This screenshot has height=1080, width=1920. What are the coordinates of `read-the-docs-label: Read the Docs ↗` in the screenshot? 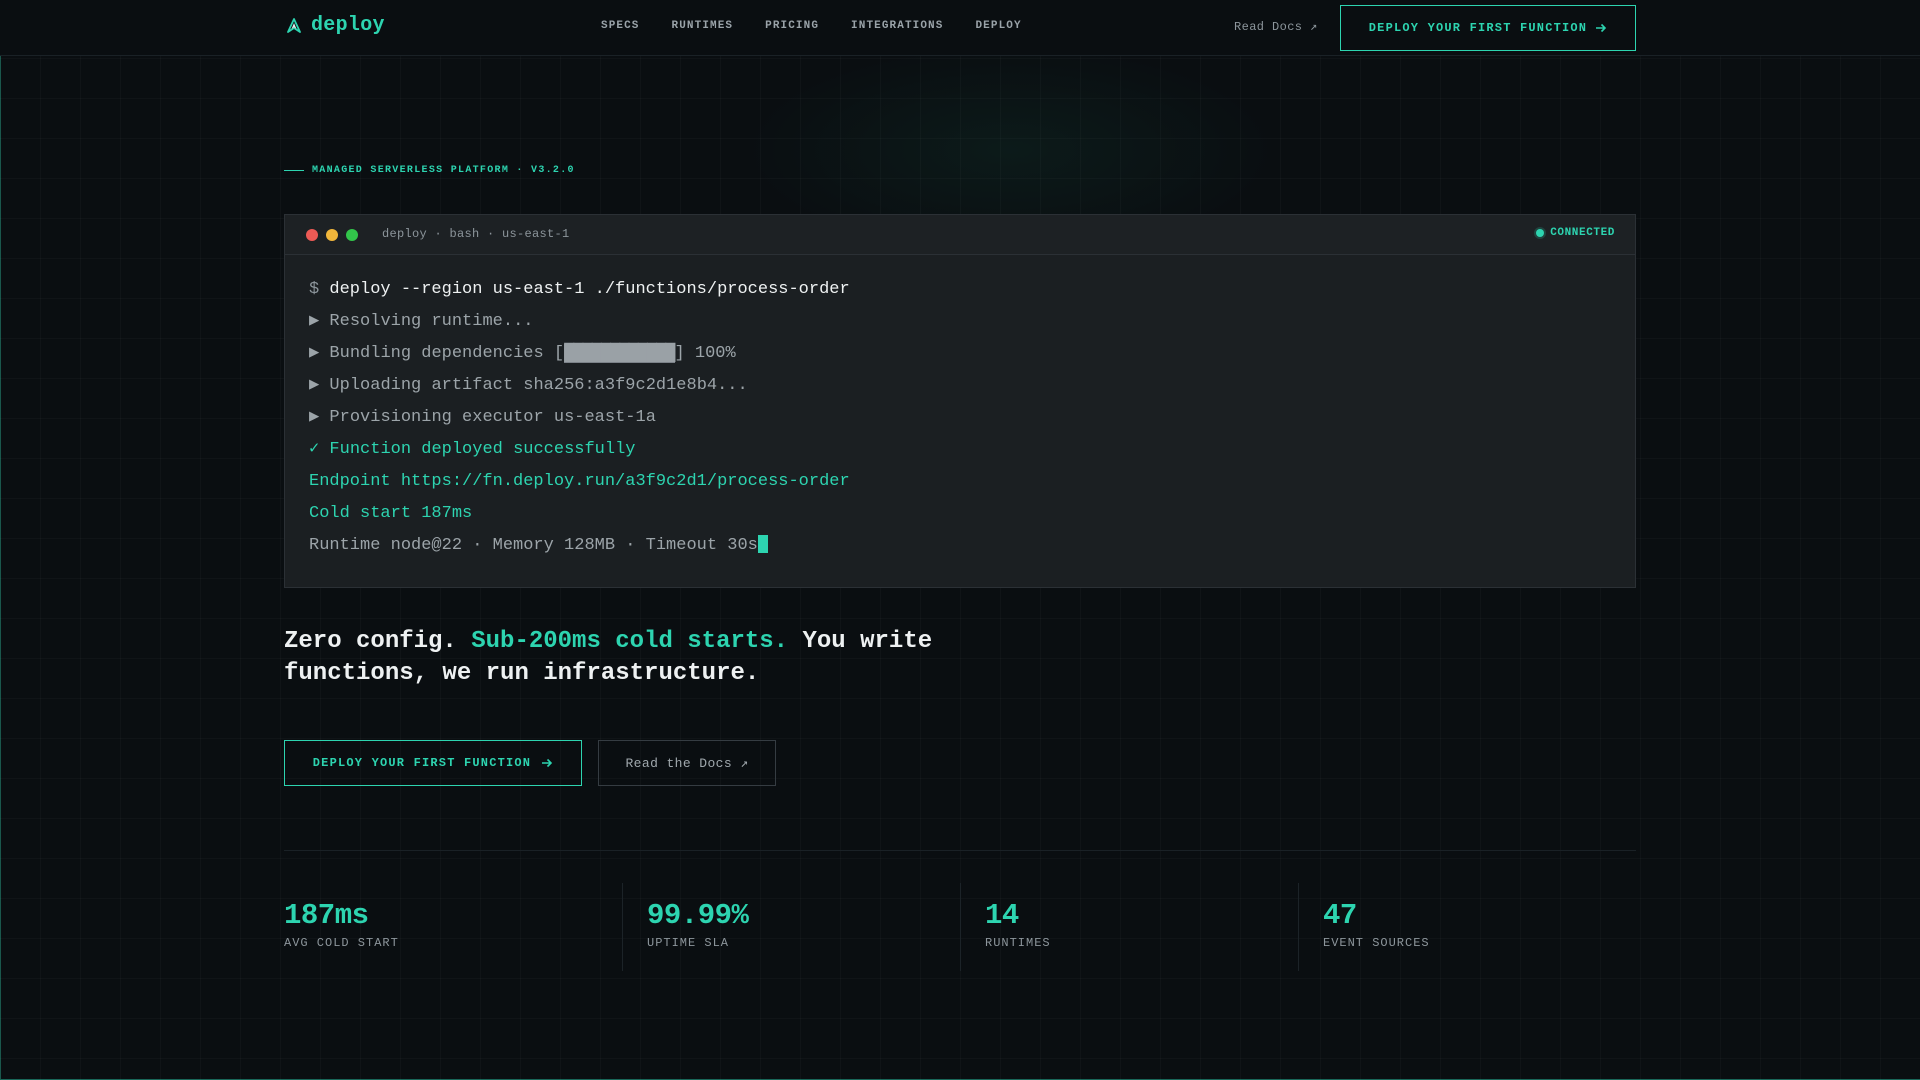 It's located at (687, 763).